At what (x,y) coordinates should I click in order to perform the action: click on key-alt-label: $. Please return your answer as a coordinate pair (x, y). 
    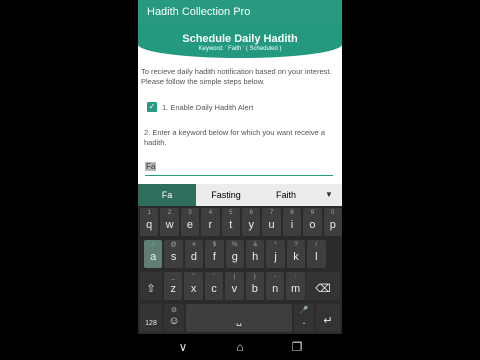
    Looking at the image, I should click on (214, 245).